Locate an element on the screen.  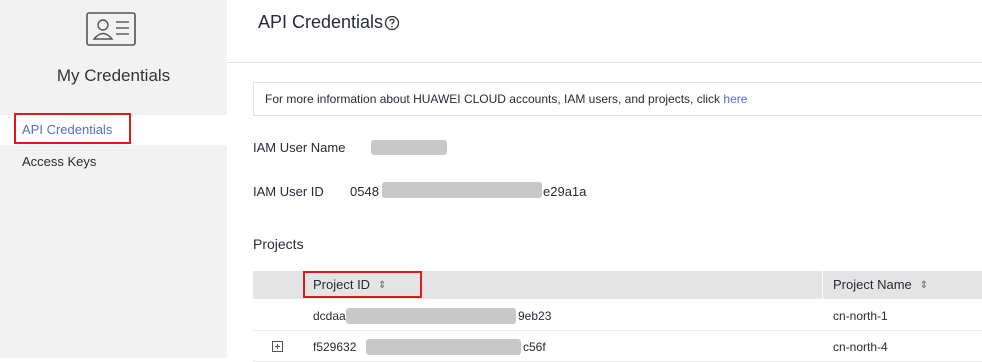
iam-user-name-label: IAM User Name is located at coordinates (299, 147).